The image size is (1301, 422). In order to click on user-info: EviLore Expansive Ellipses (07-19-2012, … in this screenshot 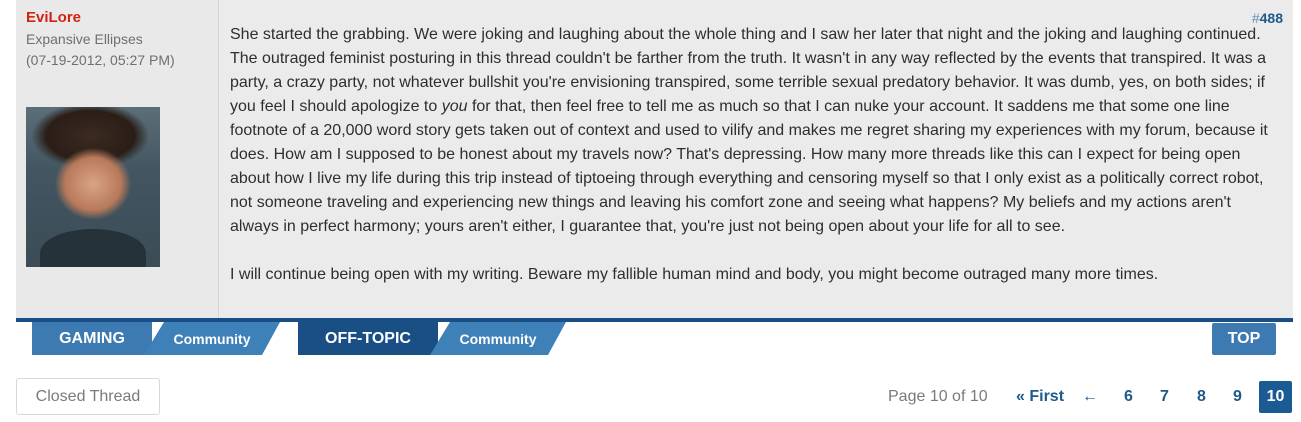, I will do `click(117, 159)`.